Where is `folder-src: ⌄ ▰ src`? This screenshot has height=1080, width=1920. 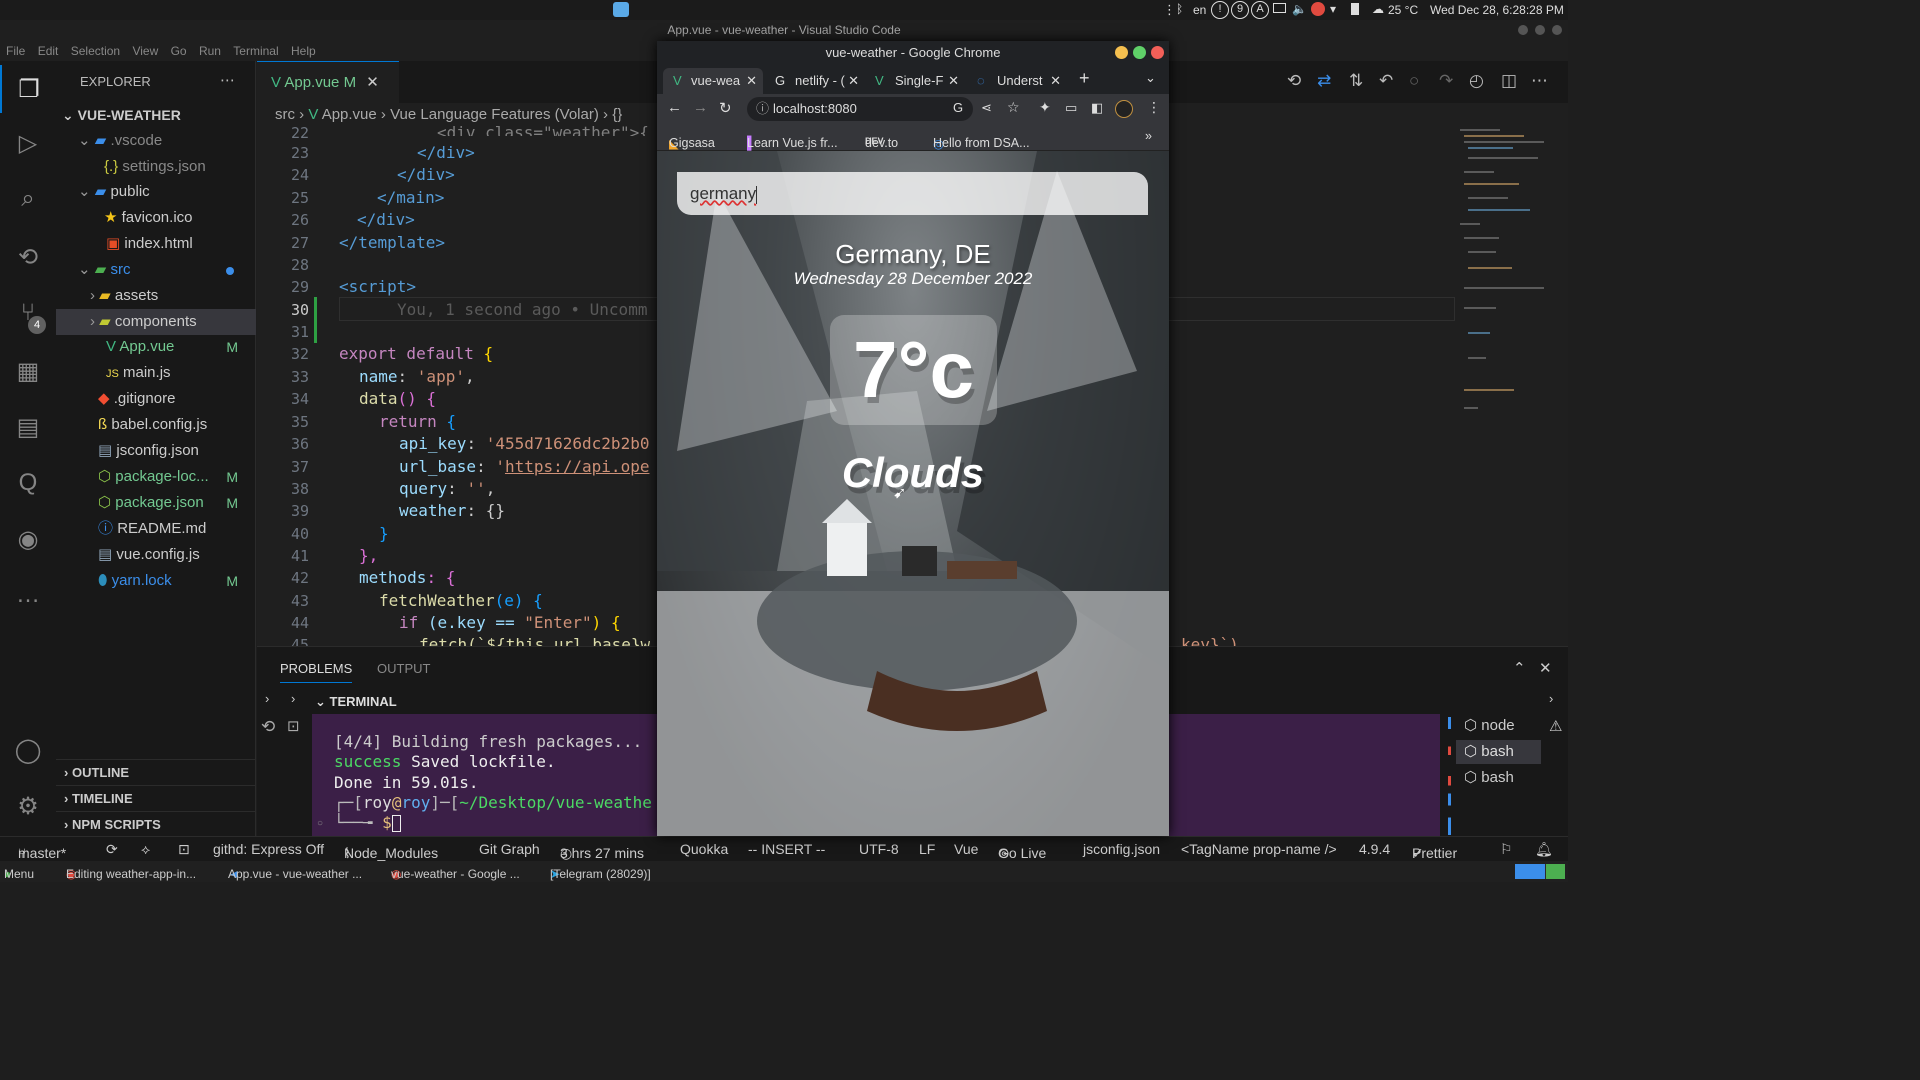
folder-src: ⌄ ▰ src is located at coordinates (156, 270).